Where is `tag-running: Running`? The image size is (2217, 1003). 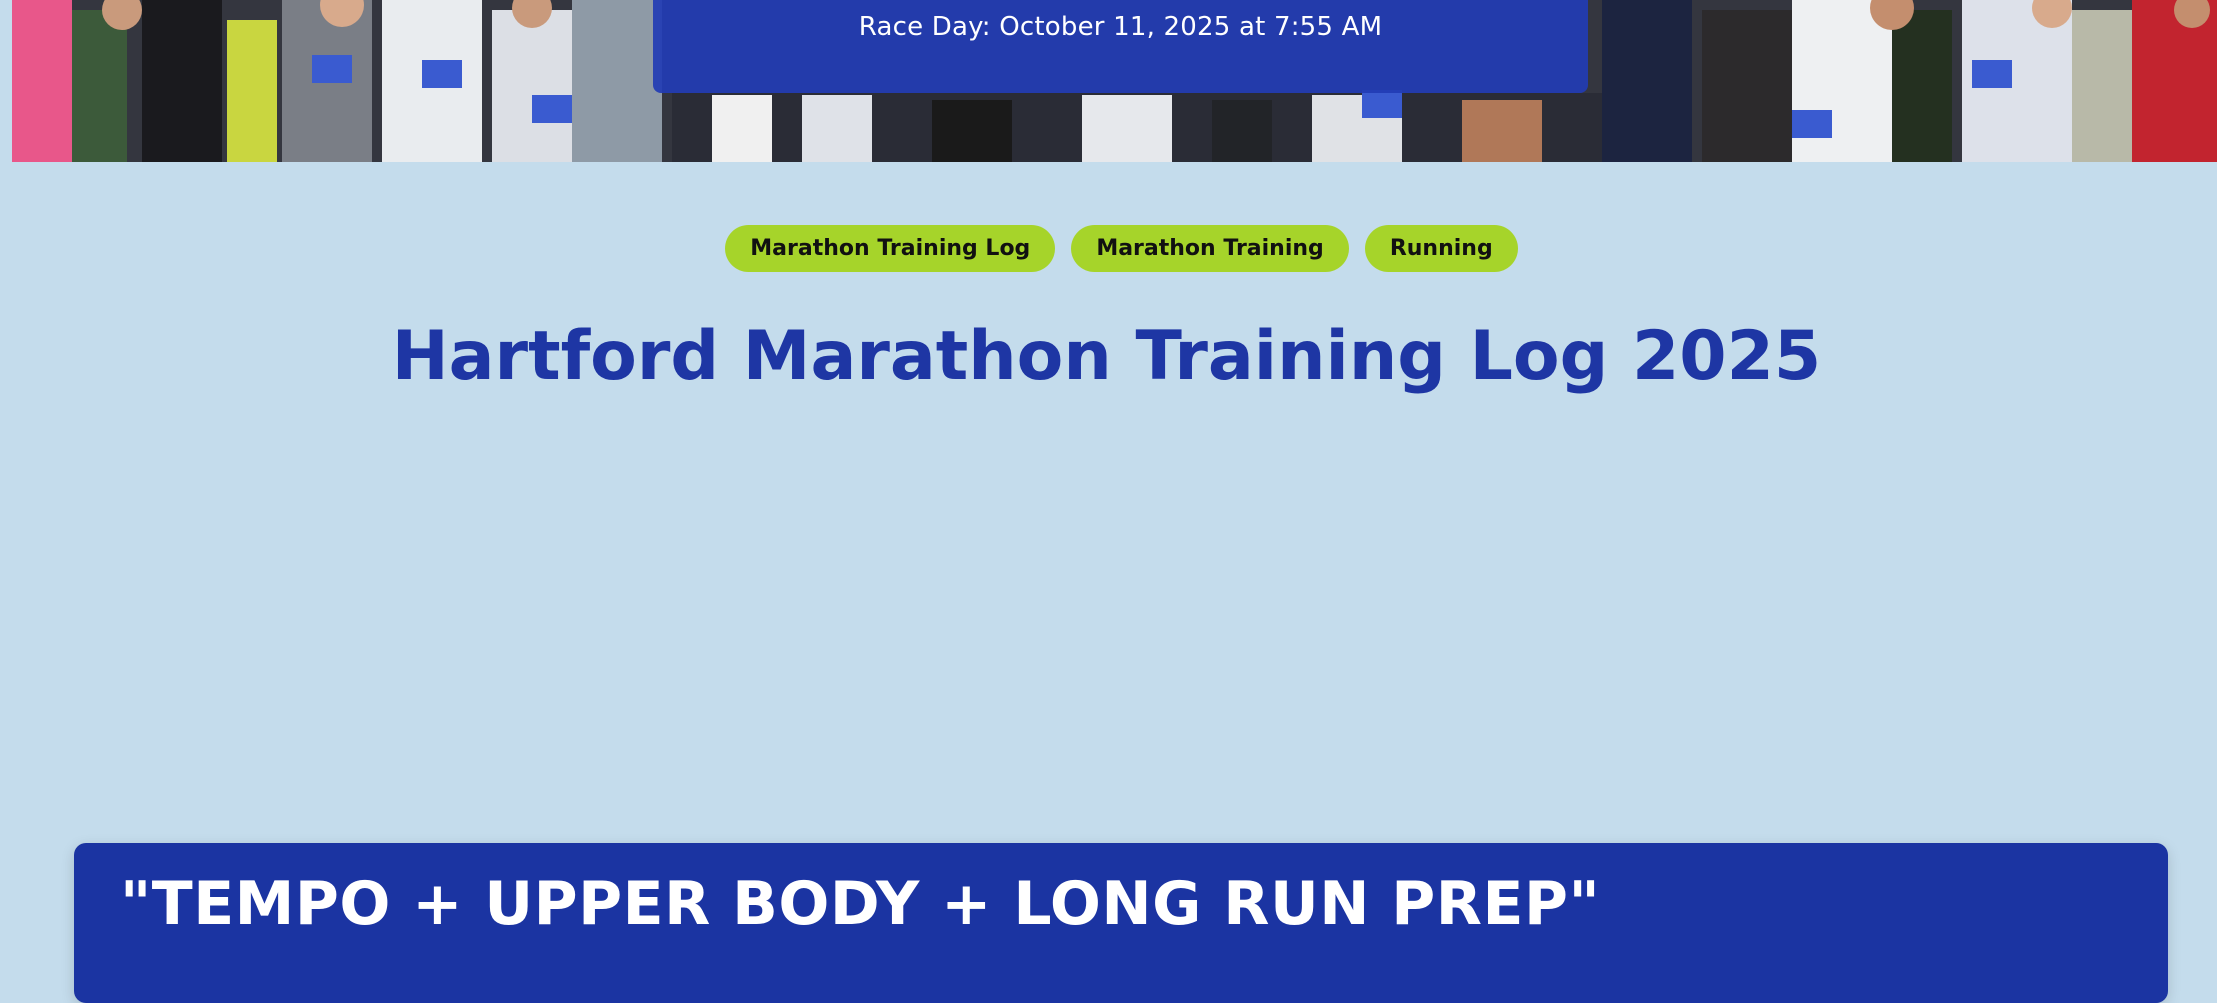 tag-running: Running is located at coordinates (1441, 248).